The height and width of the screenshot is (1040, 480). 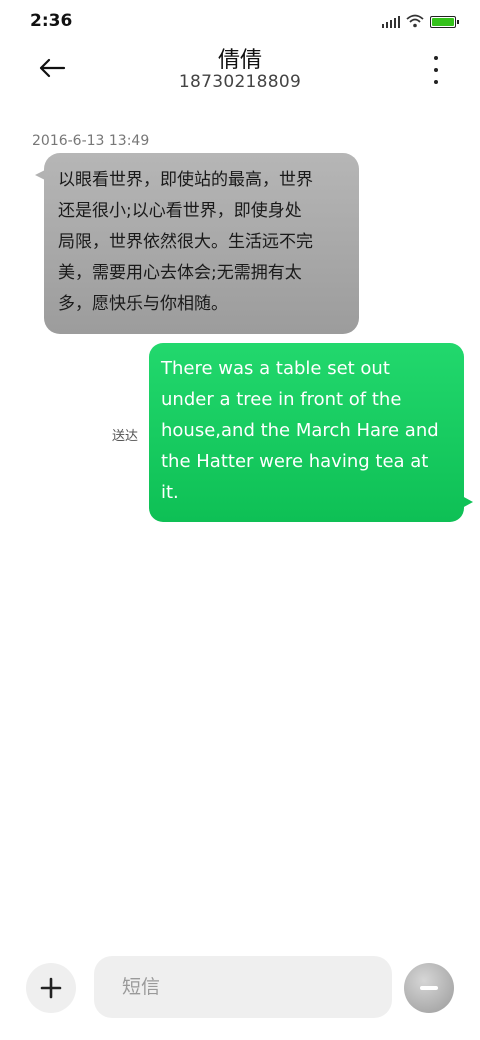 I want to click on plus-icon, so click(x=51, y=988).